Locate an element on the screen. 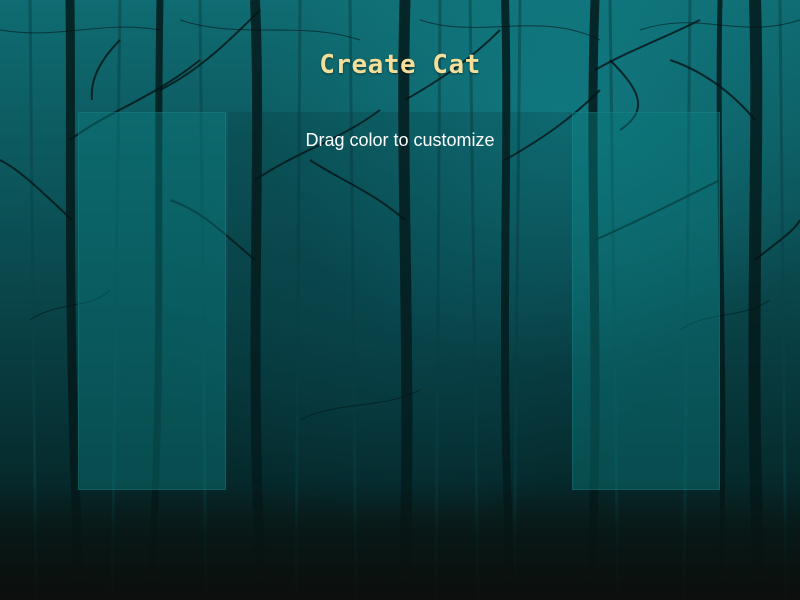  left-color-panel is located at coordinates (152, 301).